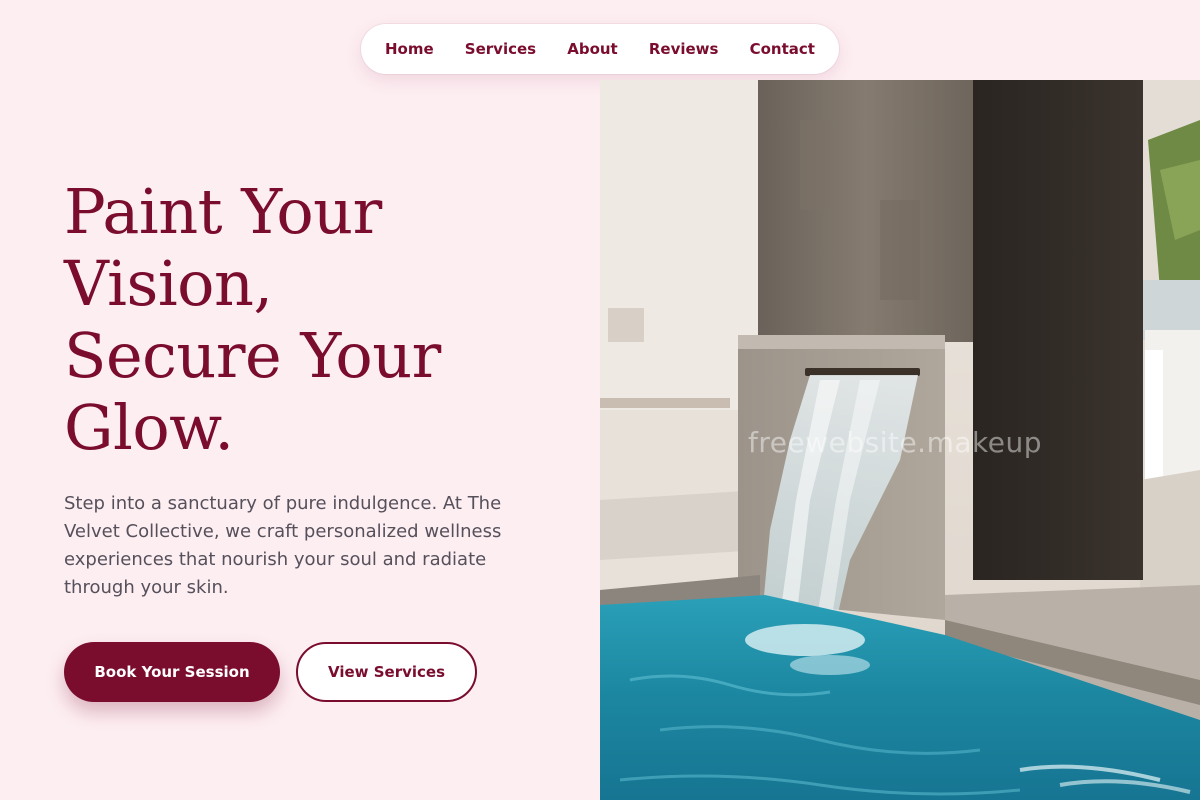 The image size is (1200, 800). What do you see at coordinates (782, 49) in the screenshot?
I see `nav-contact: Contact` at bounding box center [782, 49].